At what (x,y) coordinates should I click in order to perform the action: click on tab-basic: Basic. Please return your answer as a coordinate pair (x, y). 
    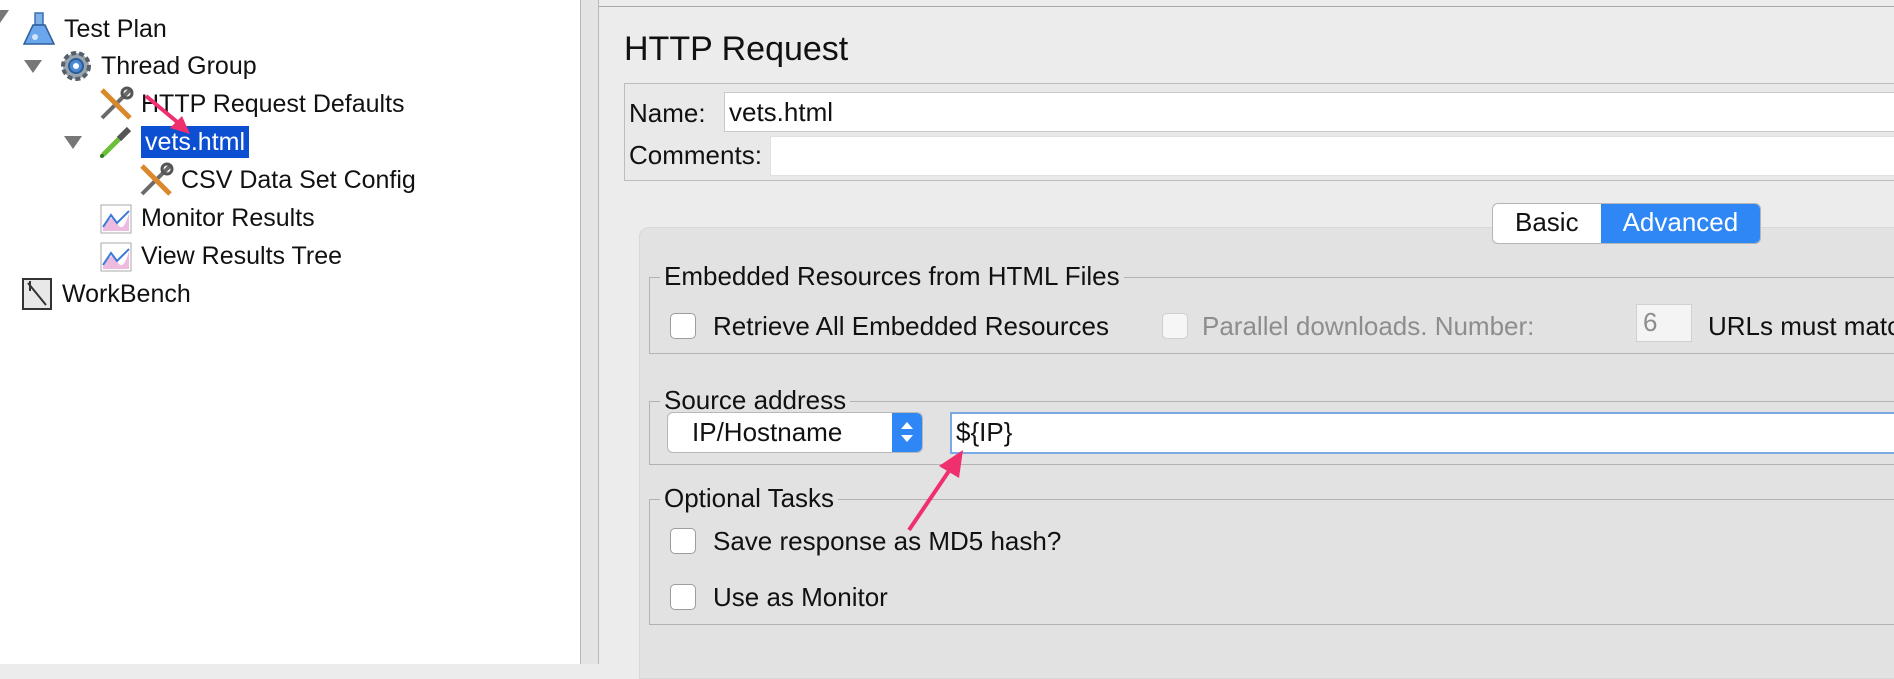
    Looking at the image, I should click on (1547, 223).